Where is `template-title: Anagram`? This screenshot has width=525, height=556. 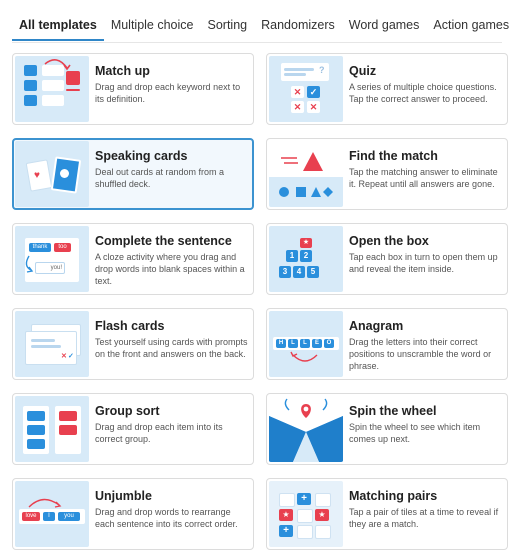
template-title: Anagram is located at coordinates (376, 326).